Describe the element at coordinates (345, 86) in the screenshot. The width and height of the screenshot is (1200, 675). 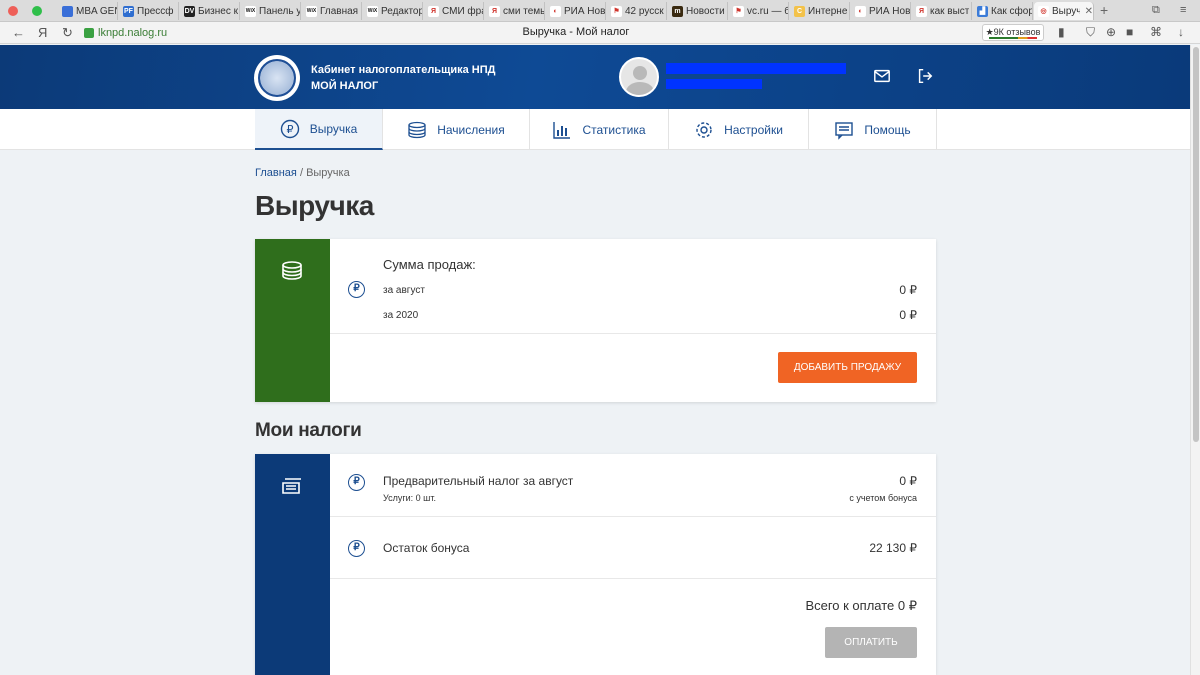
I see `brand-subtitle: МОЙ НАЛОГ` at that location.